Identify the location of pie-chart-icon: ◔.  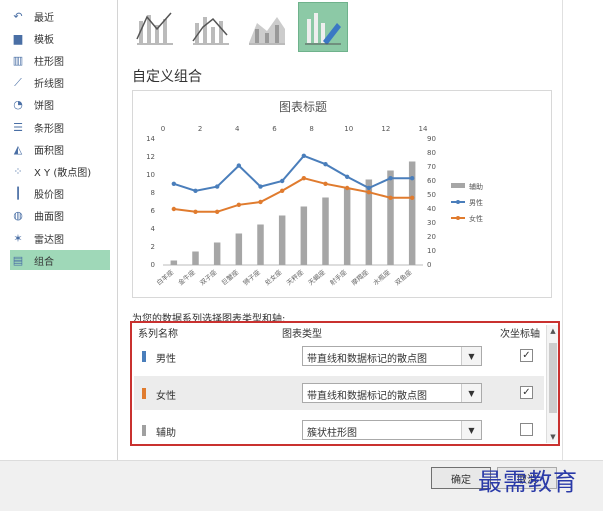
(18, 105).